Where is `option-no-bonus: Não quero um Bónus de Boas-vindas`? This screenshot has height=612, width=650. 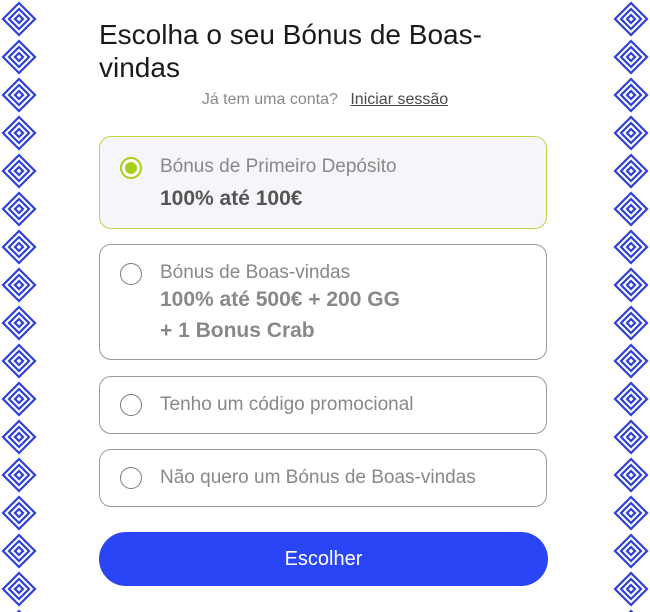
option-no-bonus: Não quero um Bónus de Boas-vindas is located at coordinates (323, 478).